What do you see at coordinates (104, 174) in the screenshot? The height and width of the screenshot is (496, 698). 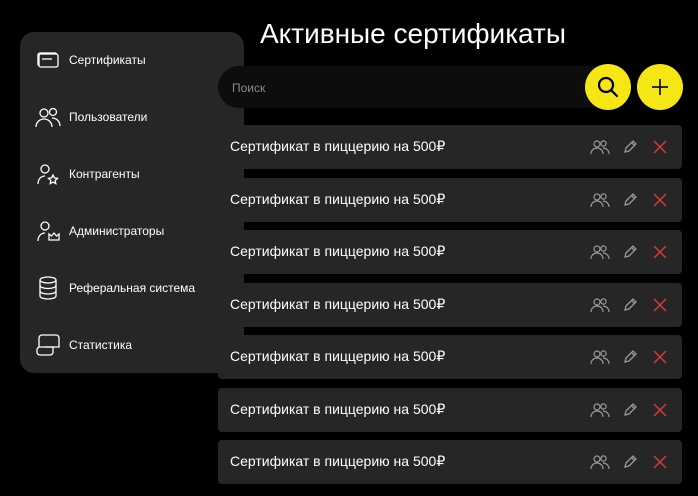 I see `sidebar-item-label: Контрагенты` at bounding box center [104, 174].